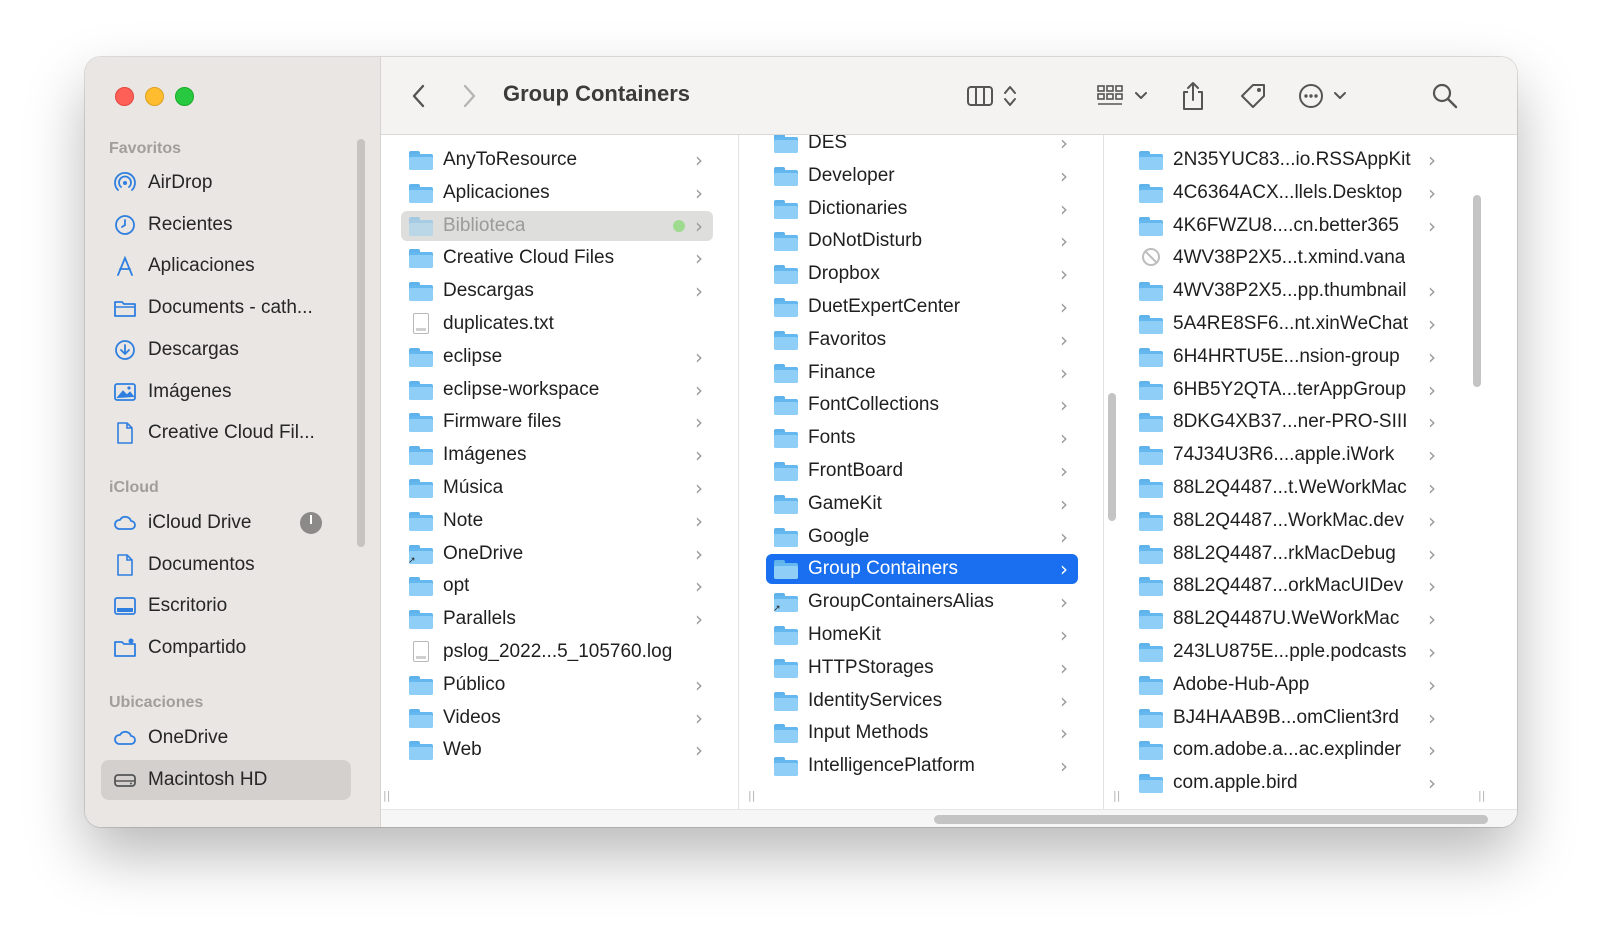 This screenshot has width=1600, height=939. I want to click on tag-button, so click(1253, 96).